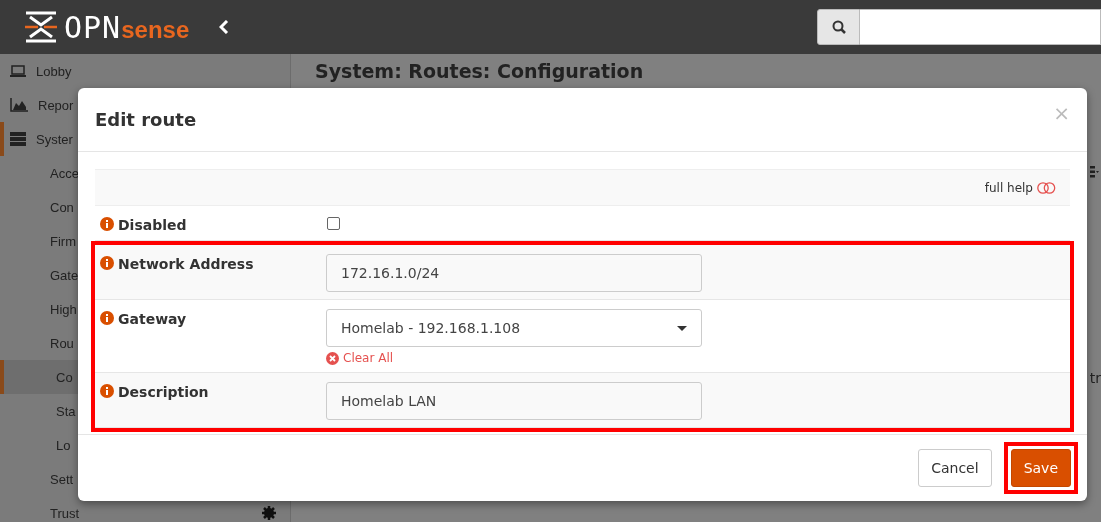 The width and height of the screenshot is (1101, 522). I want to click on logo-text: sense, so click(155, 30).